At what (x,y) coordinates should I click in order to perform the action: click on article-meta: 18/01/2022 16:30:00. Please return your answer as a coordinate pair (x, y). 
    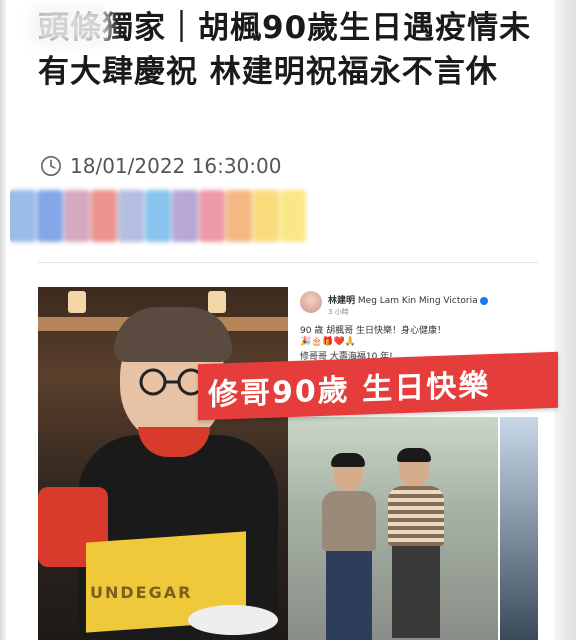
    Looking at the image, I should click on (160, 166).